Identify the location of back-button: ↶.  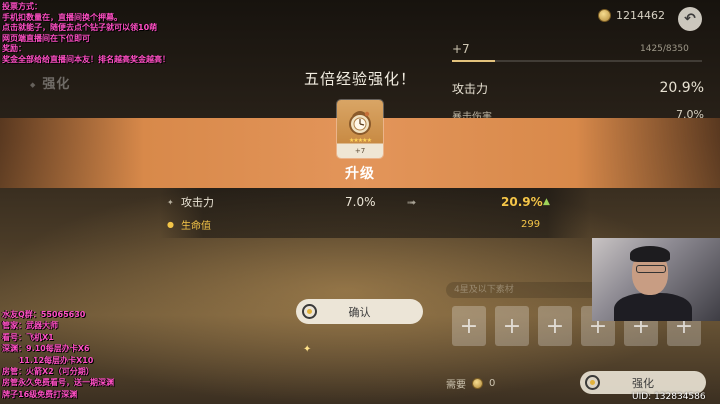
(690, 19).